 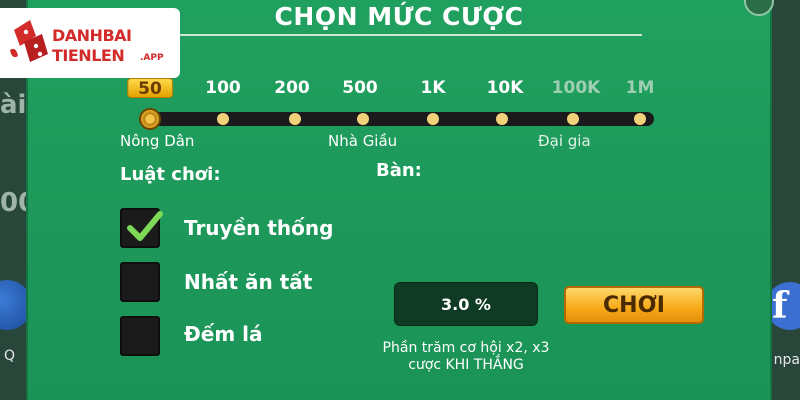 What do you see at coordinates (29, 41) in the screenshot?
I see `dice-logo-icon` at bounding box center [29, 41].